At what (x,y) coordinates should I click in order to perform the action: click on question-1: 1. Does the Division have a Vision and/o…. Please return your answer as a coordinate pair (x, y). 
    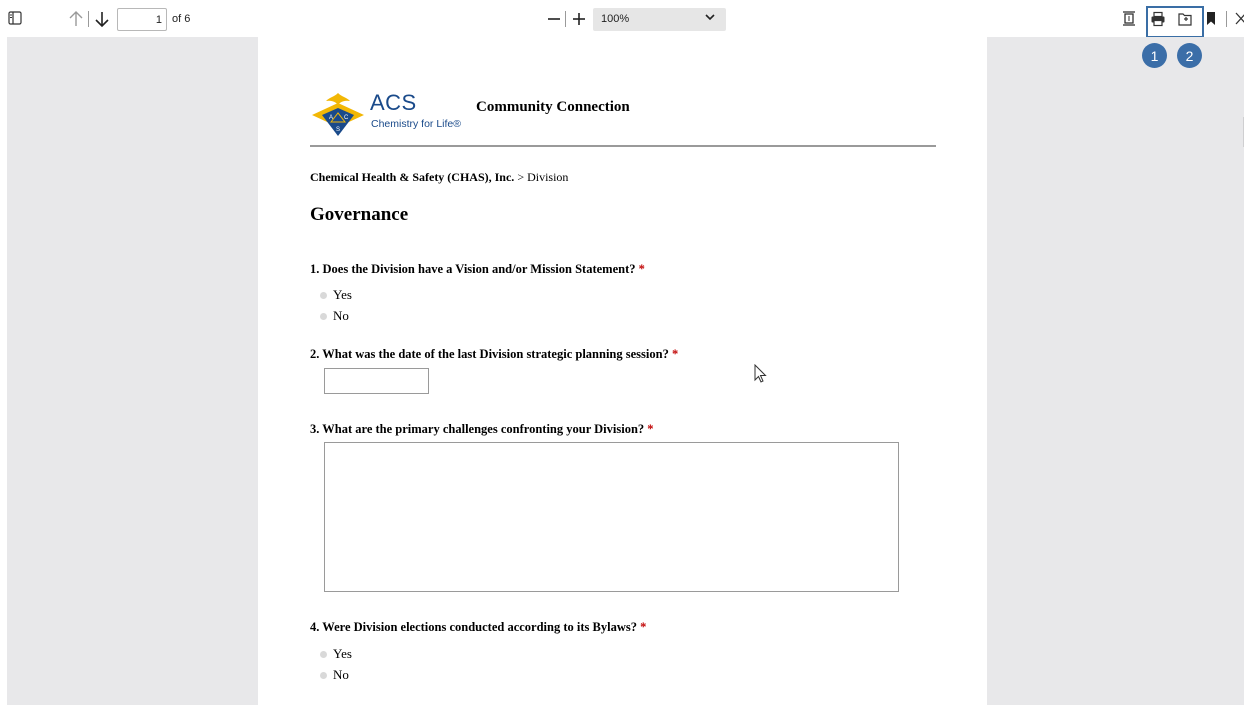
    Looking at the image, I should click on (477, 269).